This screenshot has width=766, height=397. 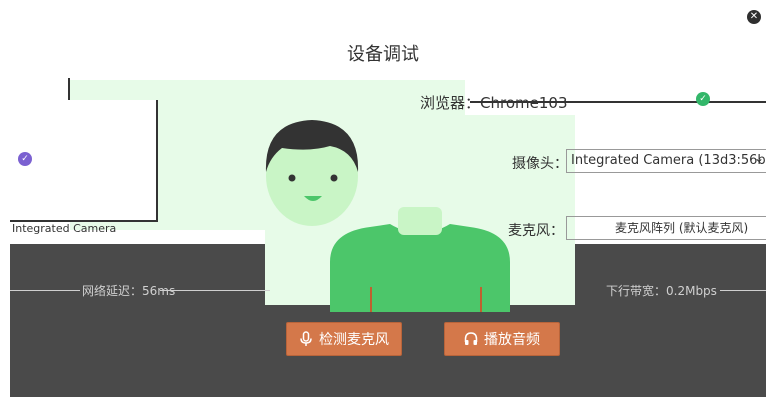 I want to click on chevron-down-icon: ⌄, so click(x=759, y=158).